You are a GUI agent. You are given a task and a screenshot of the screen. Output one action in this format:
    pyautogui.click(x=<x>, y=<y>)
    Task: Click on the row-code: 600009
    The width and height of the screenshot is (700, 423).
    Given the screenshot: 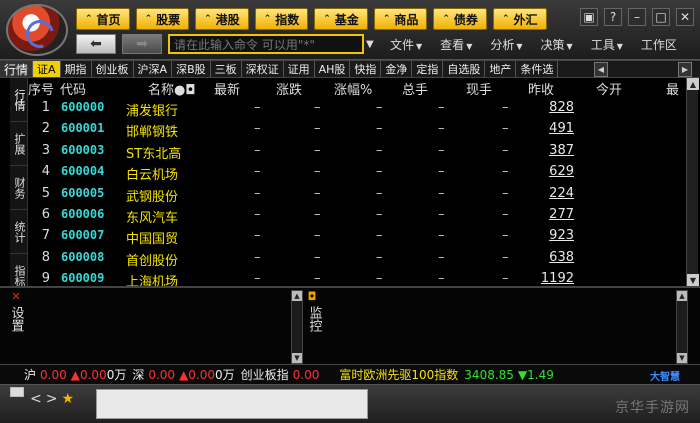 What is the action you would take?
    pyautogui.click(x=83, y=278)
    